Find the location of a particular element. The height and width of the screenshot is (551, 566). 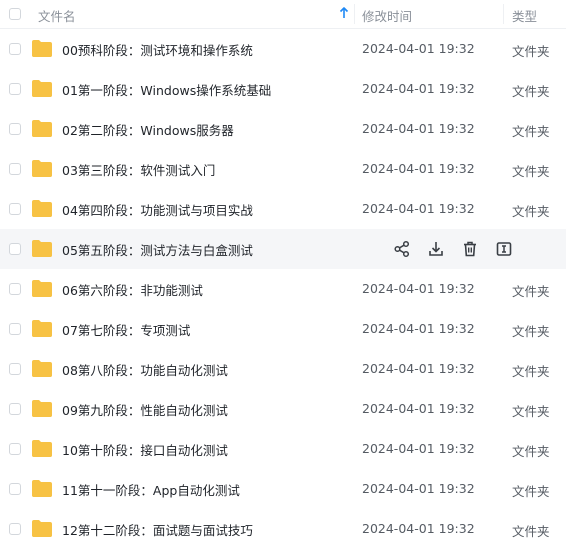

folder-row: 07第七阶段：专项测试 2024-04-01 19:32 文件夹 is located at coordinates (283, 329).